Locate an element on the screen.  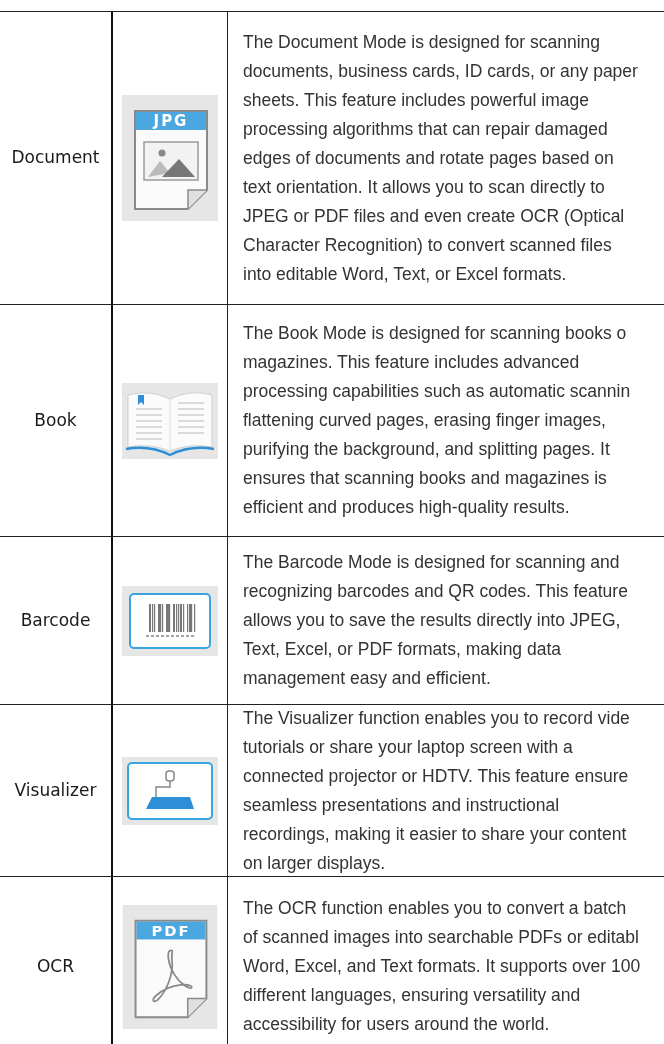
mode-name: OCR is located at coordinates (55, 966).